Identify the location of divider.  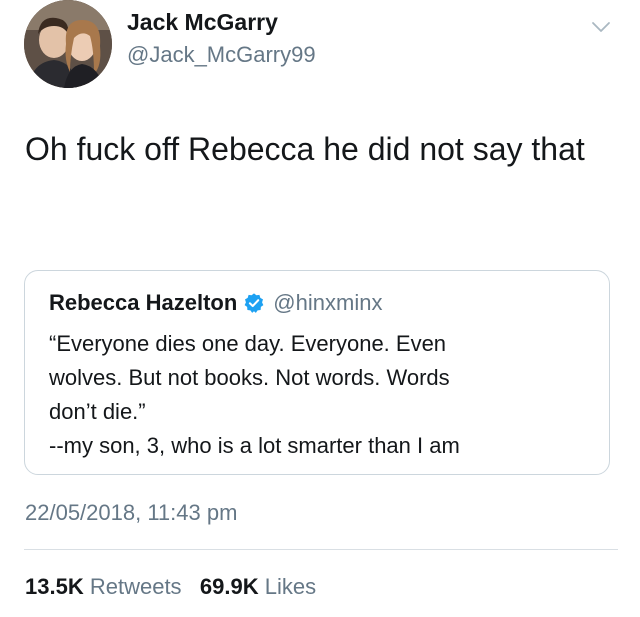
(321, 549).